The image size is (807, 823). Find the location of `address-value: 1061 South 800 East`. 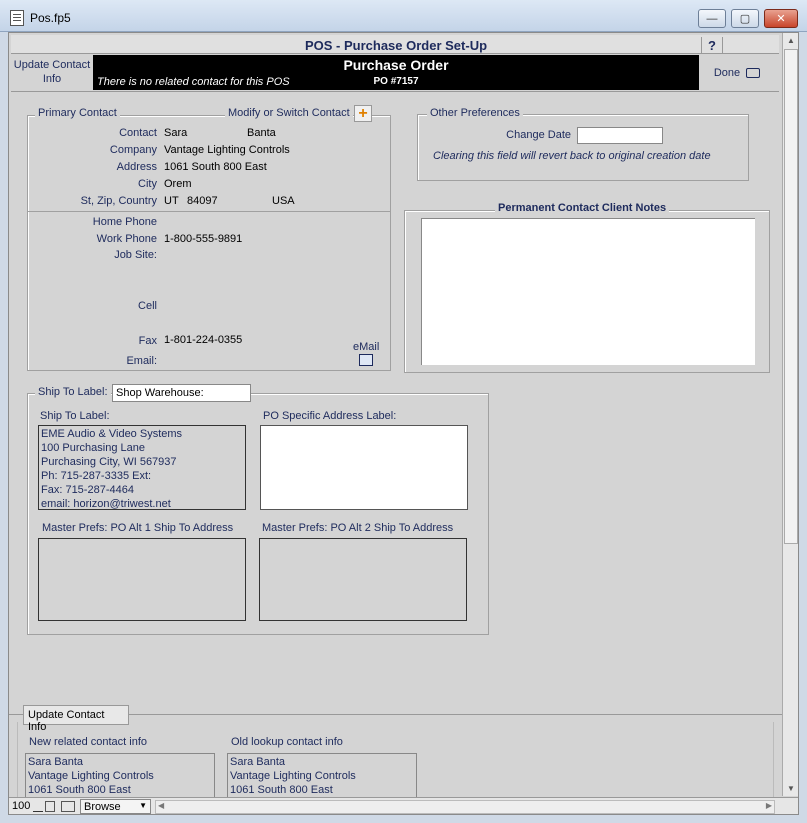

address-value: 1061 South 800 East is located at coordinates (215, 167).